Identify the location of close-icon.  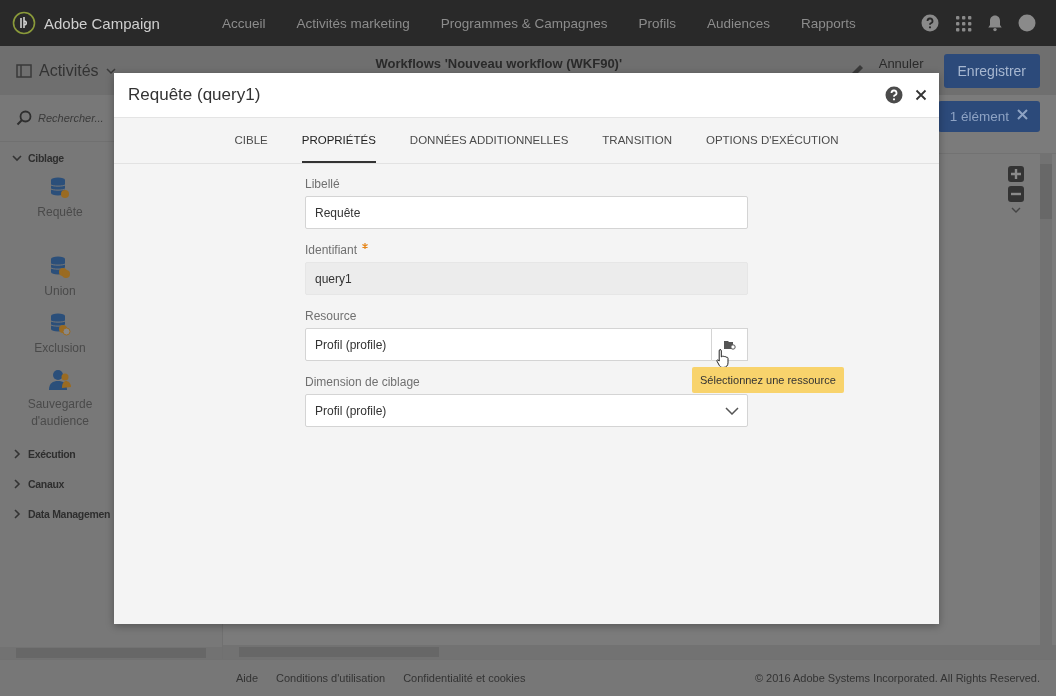
(921, 95).